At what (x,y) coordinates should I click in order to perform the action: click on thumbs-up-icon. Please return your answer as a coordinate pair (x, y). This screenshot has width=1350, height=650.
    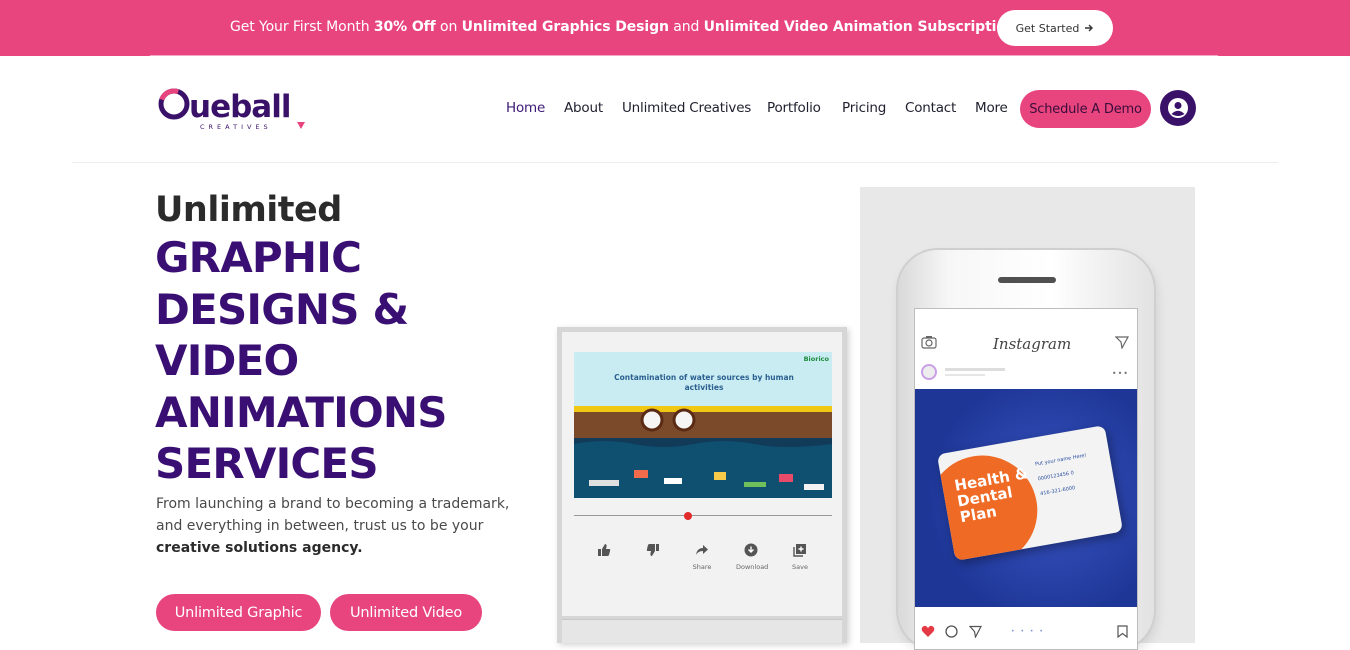
    Looking at the image, I should click on (604, 550).